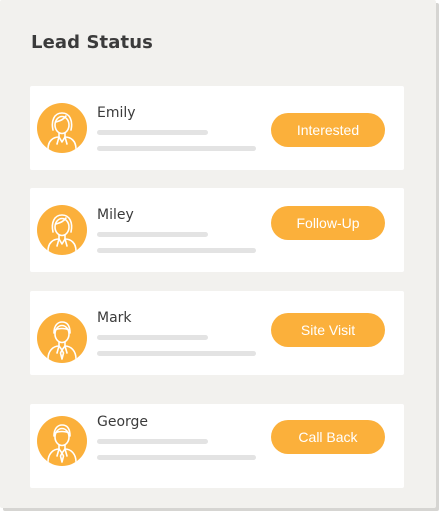  I want to click on lead-card-george: George Call Back, so click(217, 446).